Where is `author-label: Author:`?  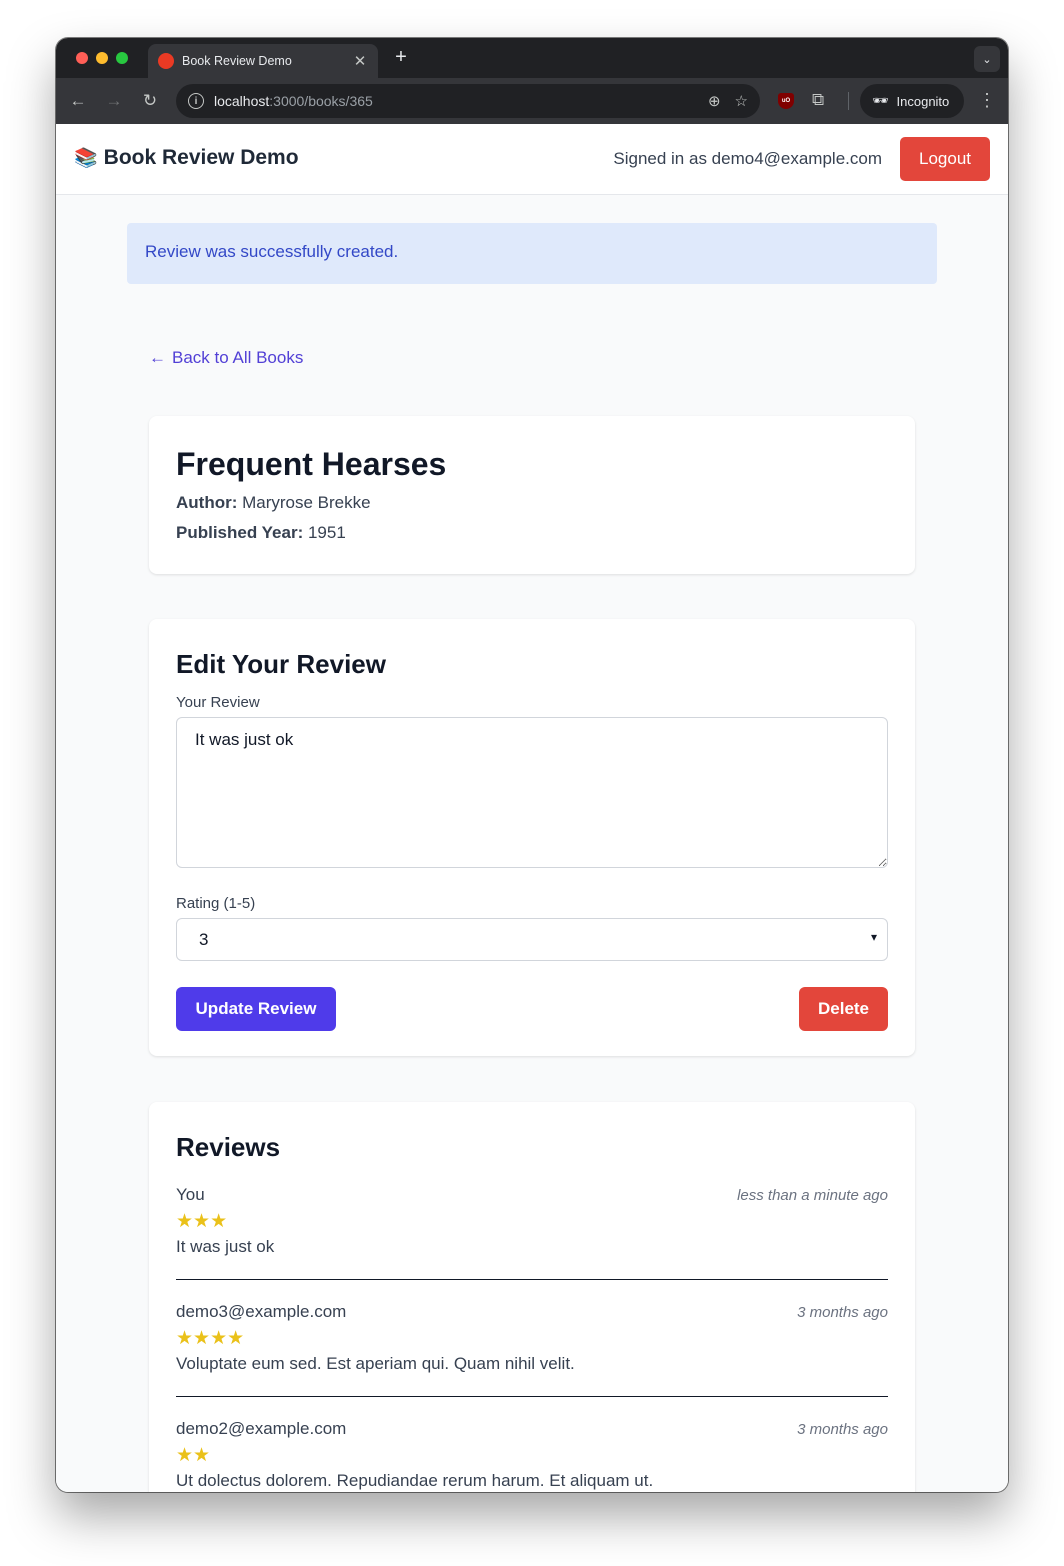 author-label: Author: is located at coordinates (207, 502).